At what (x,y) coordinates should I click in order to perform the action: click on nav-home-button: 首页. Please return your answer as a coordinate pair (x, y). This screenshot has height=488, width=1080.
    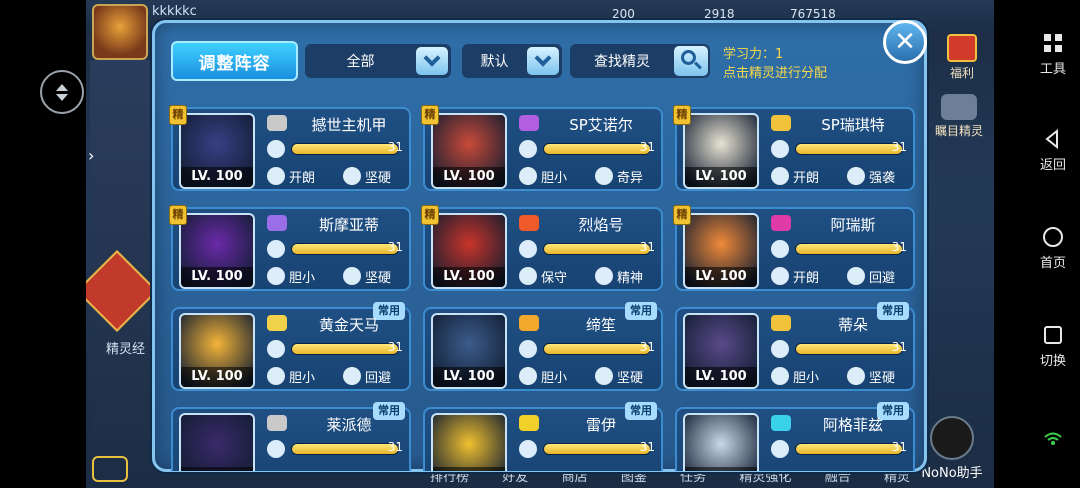
    Looking at the image, I should click on (1050, 248).